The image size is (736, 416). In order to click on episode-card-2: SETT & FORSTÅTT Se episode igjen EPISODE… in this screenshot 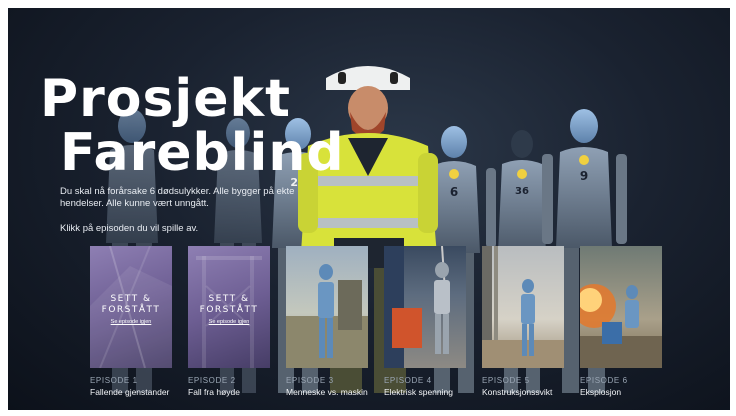, I will do `click(229, 321)`.